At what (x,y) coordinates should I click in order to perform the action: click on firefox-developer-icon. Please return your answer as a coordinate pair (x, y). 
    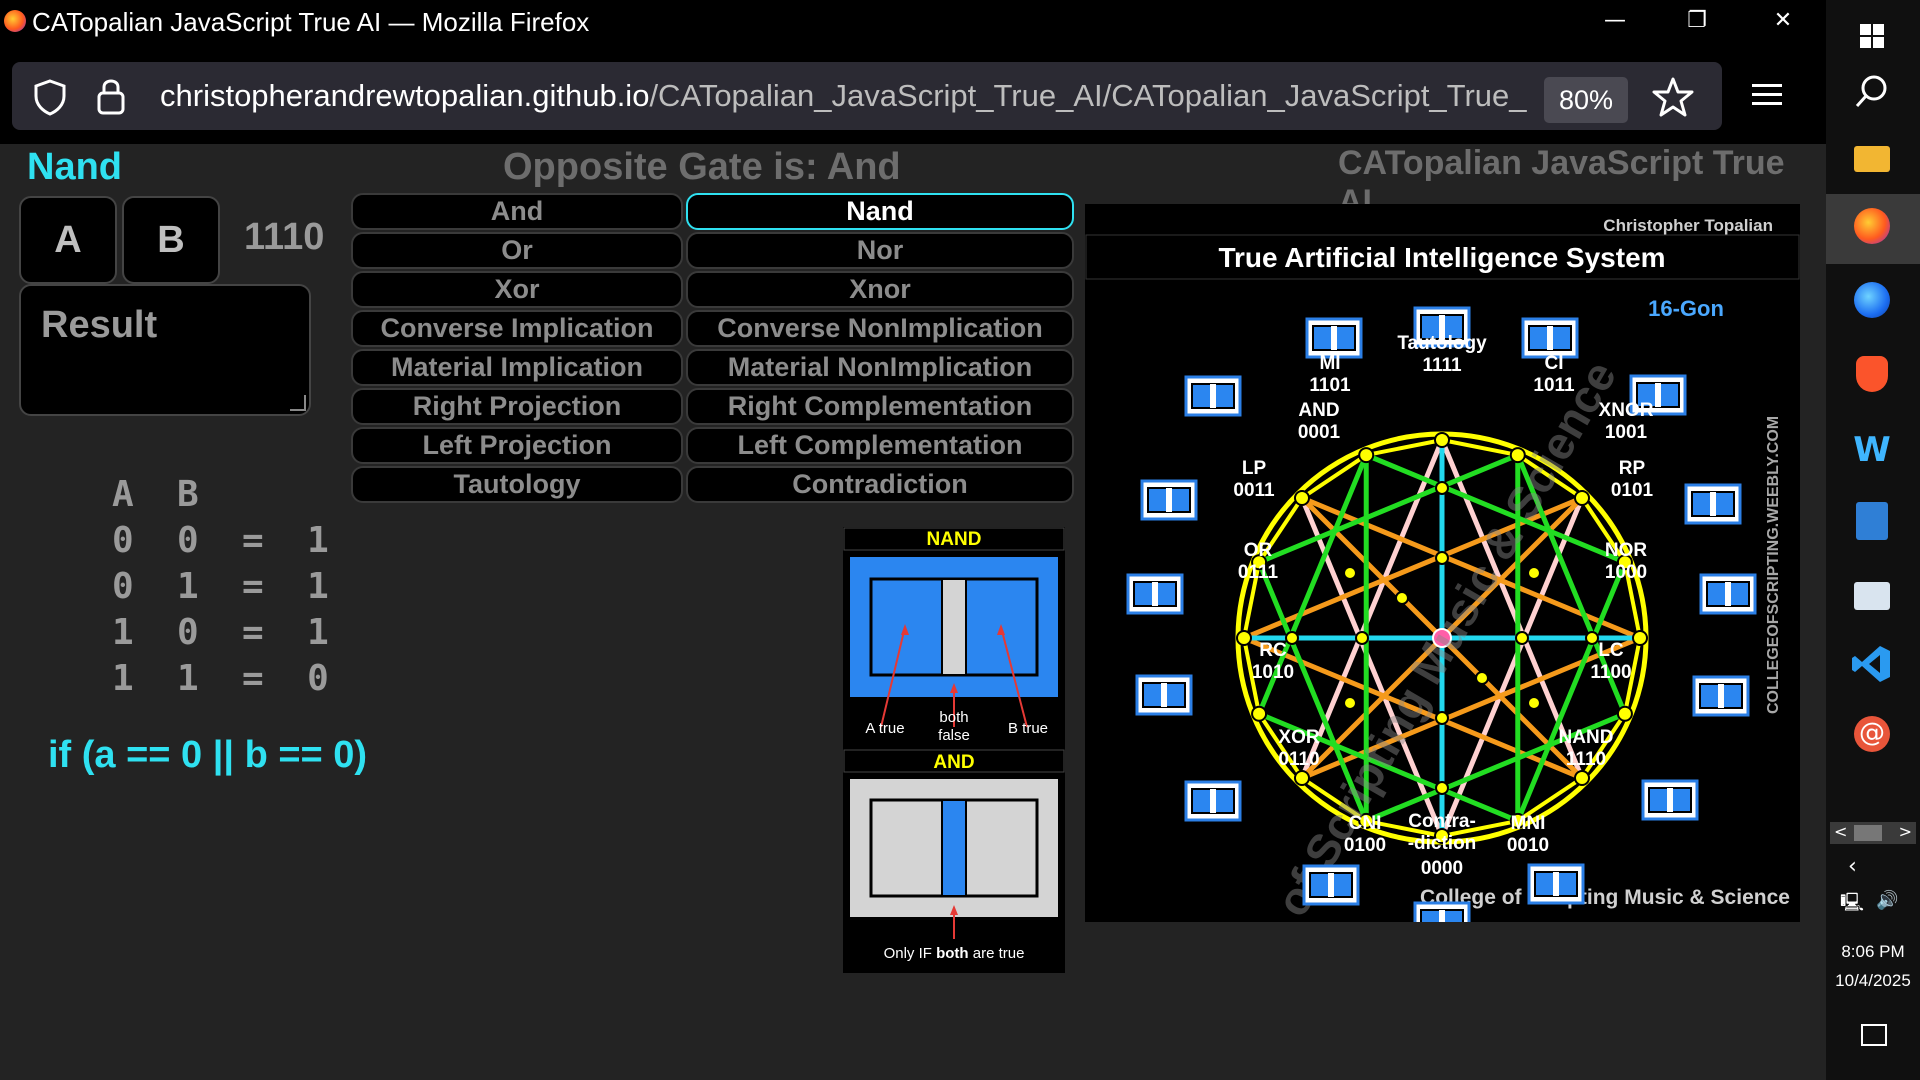
    Looking at the image, I should click on (1872, 300).